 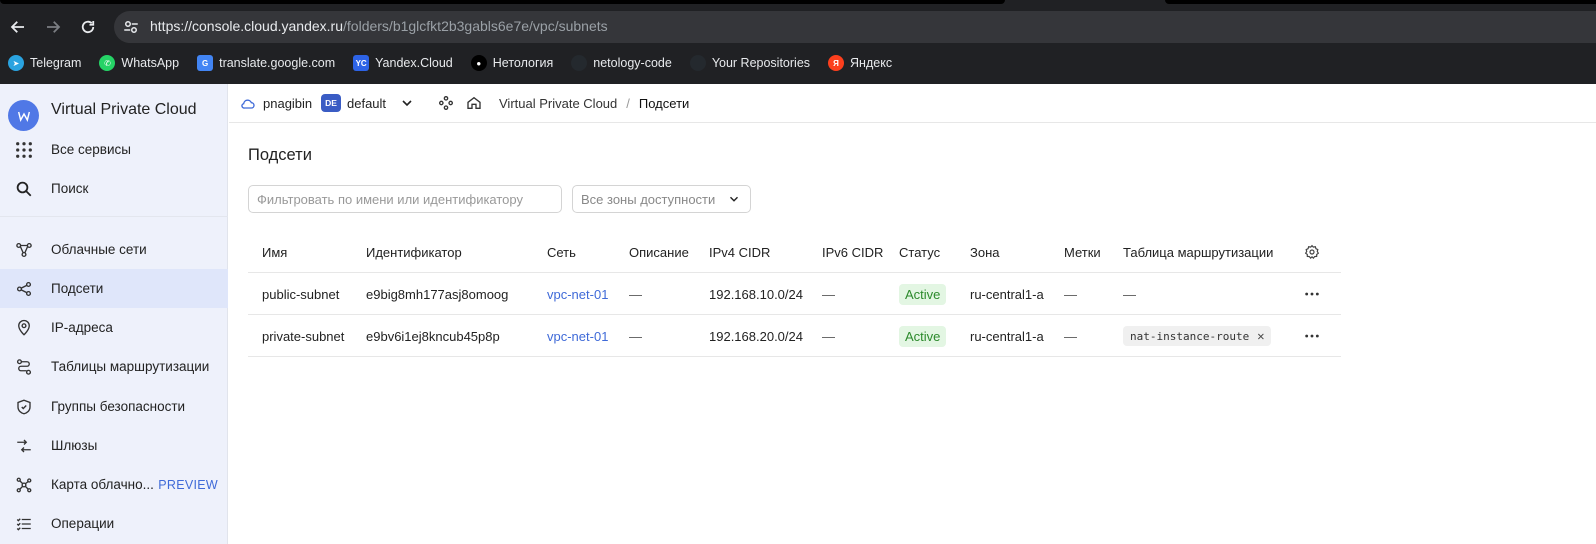 What do you see at coordinates (1260, 336) in the screenshot?
I see `close-icon: ✕` at bounding box center [1260, 336].